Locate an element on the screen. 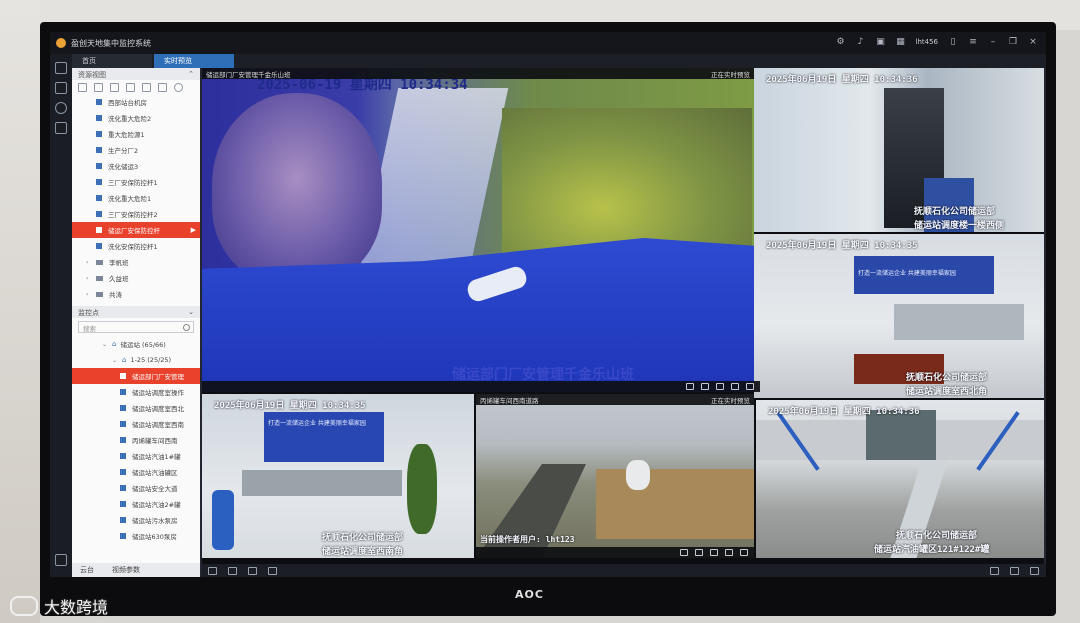 The image size is (1080, 623). camera-item: 储运站污水泵房 is located at coordinates (136, 520).